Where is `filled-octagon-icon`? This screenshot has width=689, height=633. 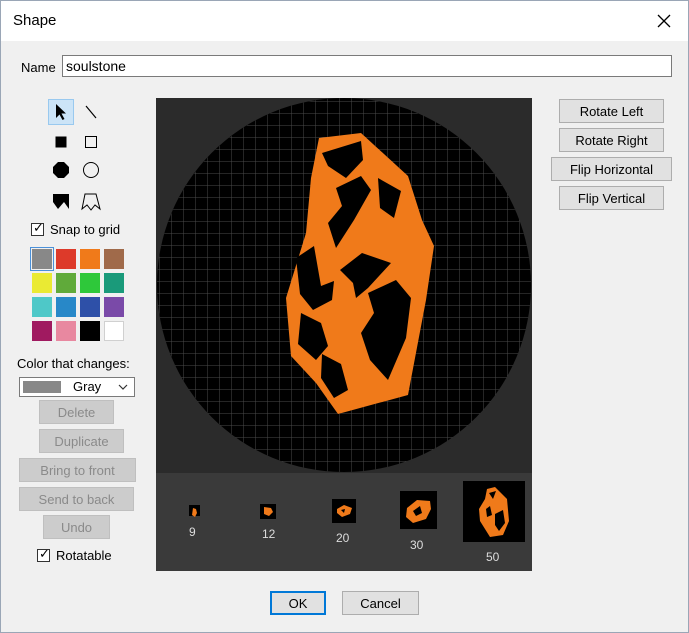 filled-octagon-icon is located at coordinates (61, 170).